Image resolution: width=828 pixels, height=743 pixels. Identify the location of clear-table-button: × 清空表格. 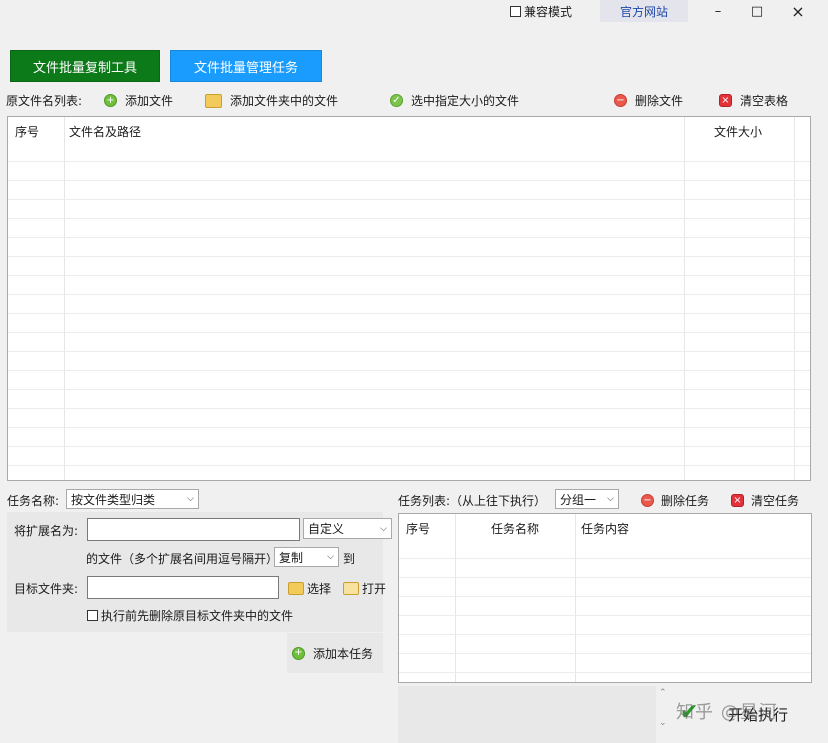
(753, 100).